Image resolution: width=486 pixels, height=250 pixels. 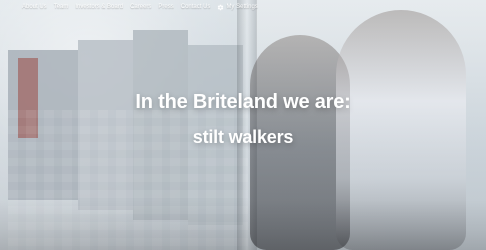 What do you see at coordinates (99, 7) in the screenshot?
I see `nav-investors-board: Investors & Board` at bounding box center [99, 7].